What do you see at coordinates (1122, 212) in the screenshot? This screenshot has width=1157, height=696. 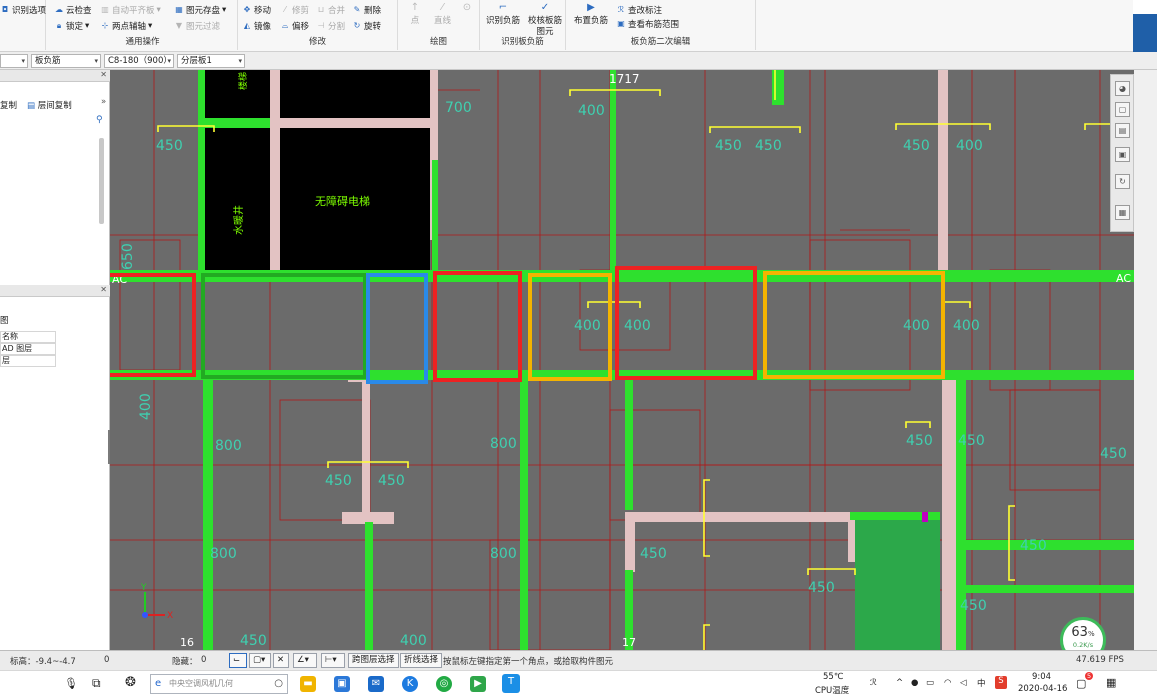 I see `grid-icon: ▦` at bounding box center [1122, 212].